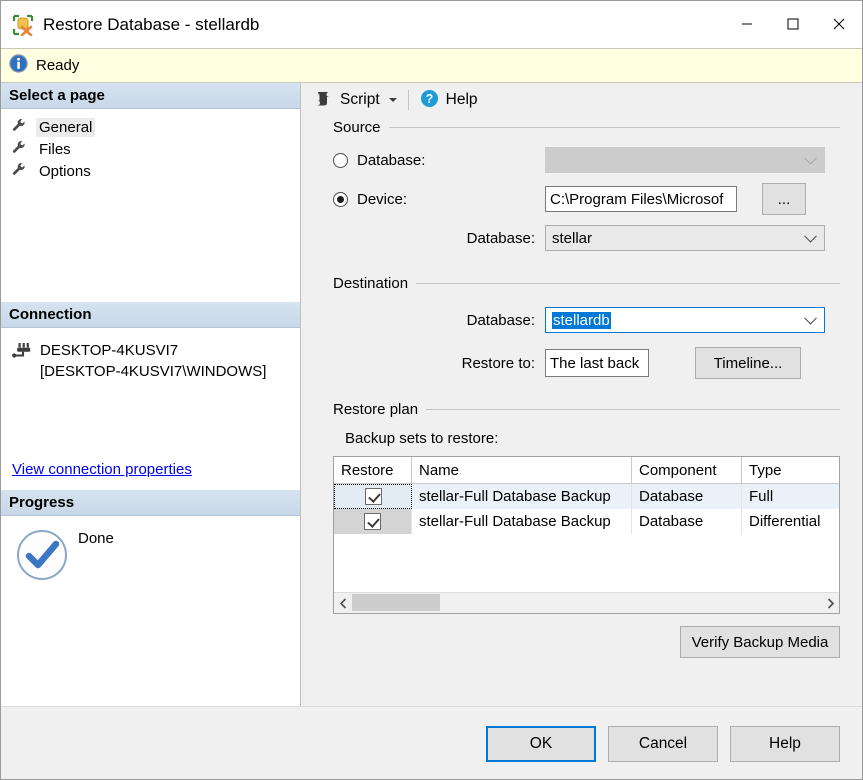  I want to click on cancel-button: Cancel, so click(663, 744).